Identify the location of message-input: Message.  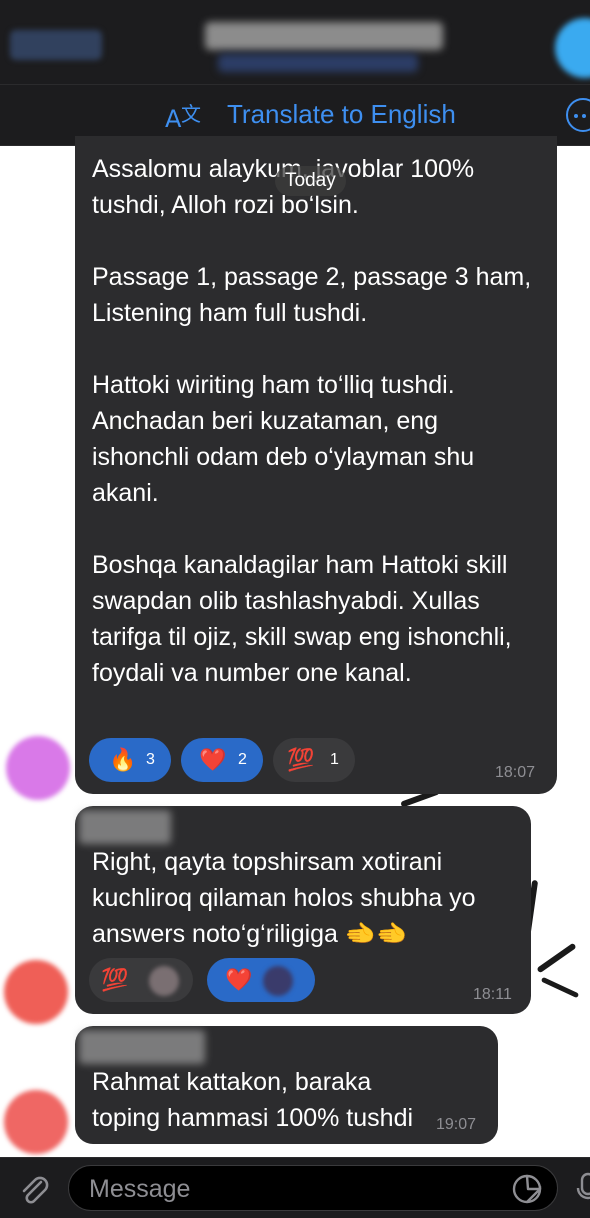
(313, 1188).